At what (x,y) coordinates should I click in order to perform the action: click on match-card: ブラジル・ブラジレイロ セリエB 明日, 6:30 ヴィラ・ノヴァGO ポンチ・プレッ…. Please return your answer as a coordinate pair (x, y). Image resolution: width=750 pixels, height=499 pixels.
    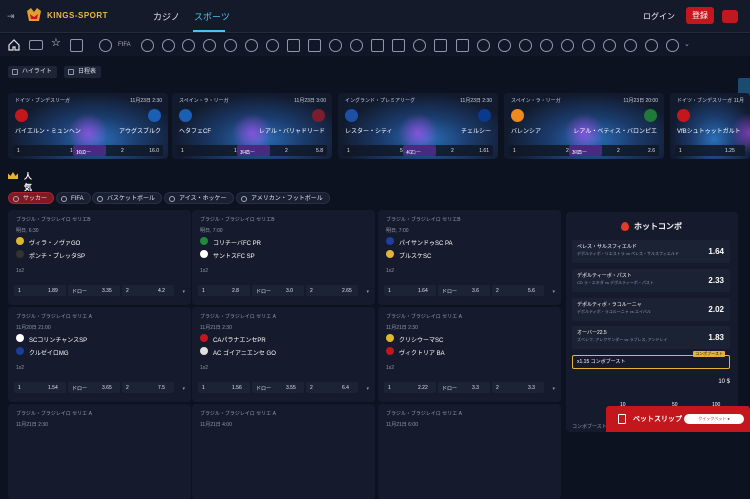
    Looking at the image, I should click on (99, 257).